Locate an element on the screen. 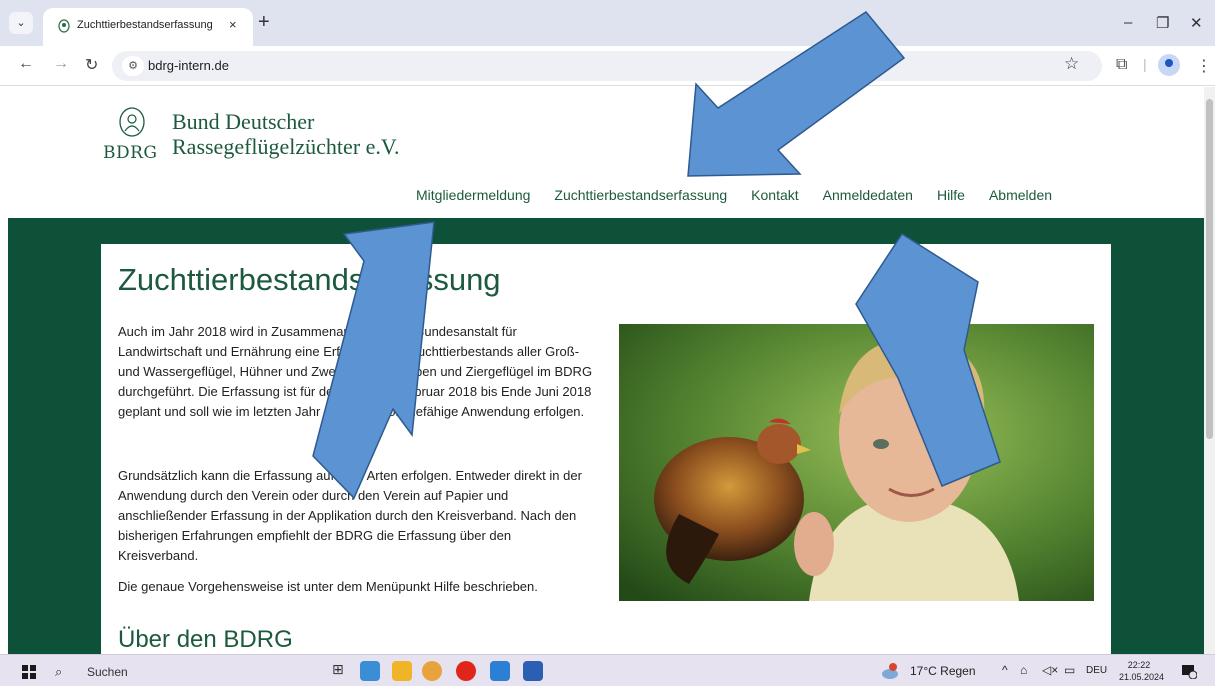 The image size is (1215, 686). browser-tab: Zuchttierbestandserfassung der × is located at coordinates (148, 27).